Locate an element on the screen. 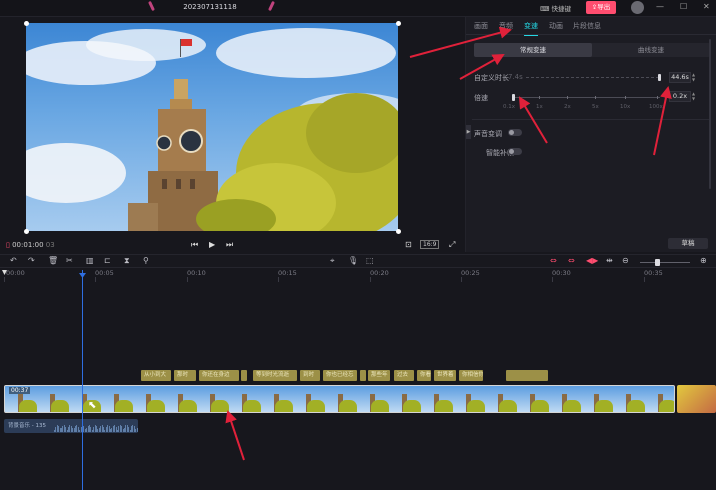  caption-clip: 过去 is located at coordinates (404, 375).